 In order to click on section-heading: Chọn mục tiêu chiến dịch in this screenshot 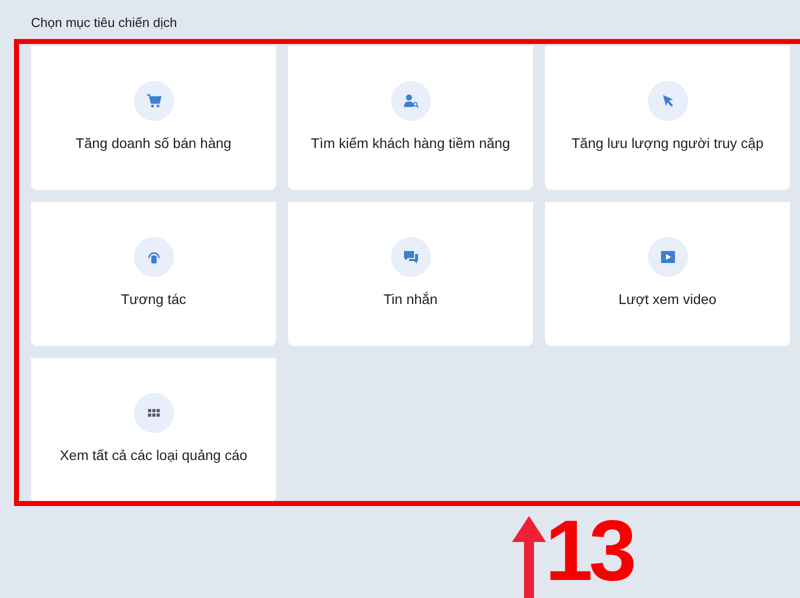, I will do `click(104, 22)`.